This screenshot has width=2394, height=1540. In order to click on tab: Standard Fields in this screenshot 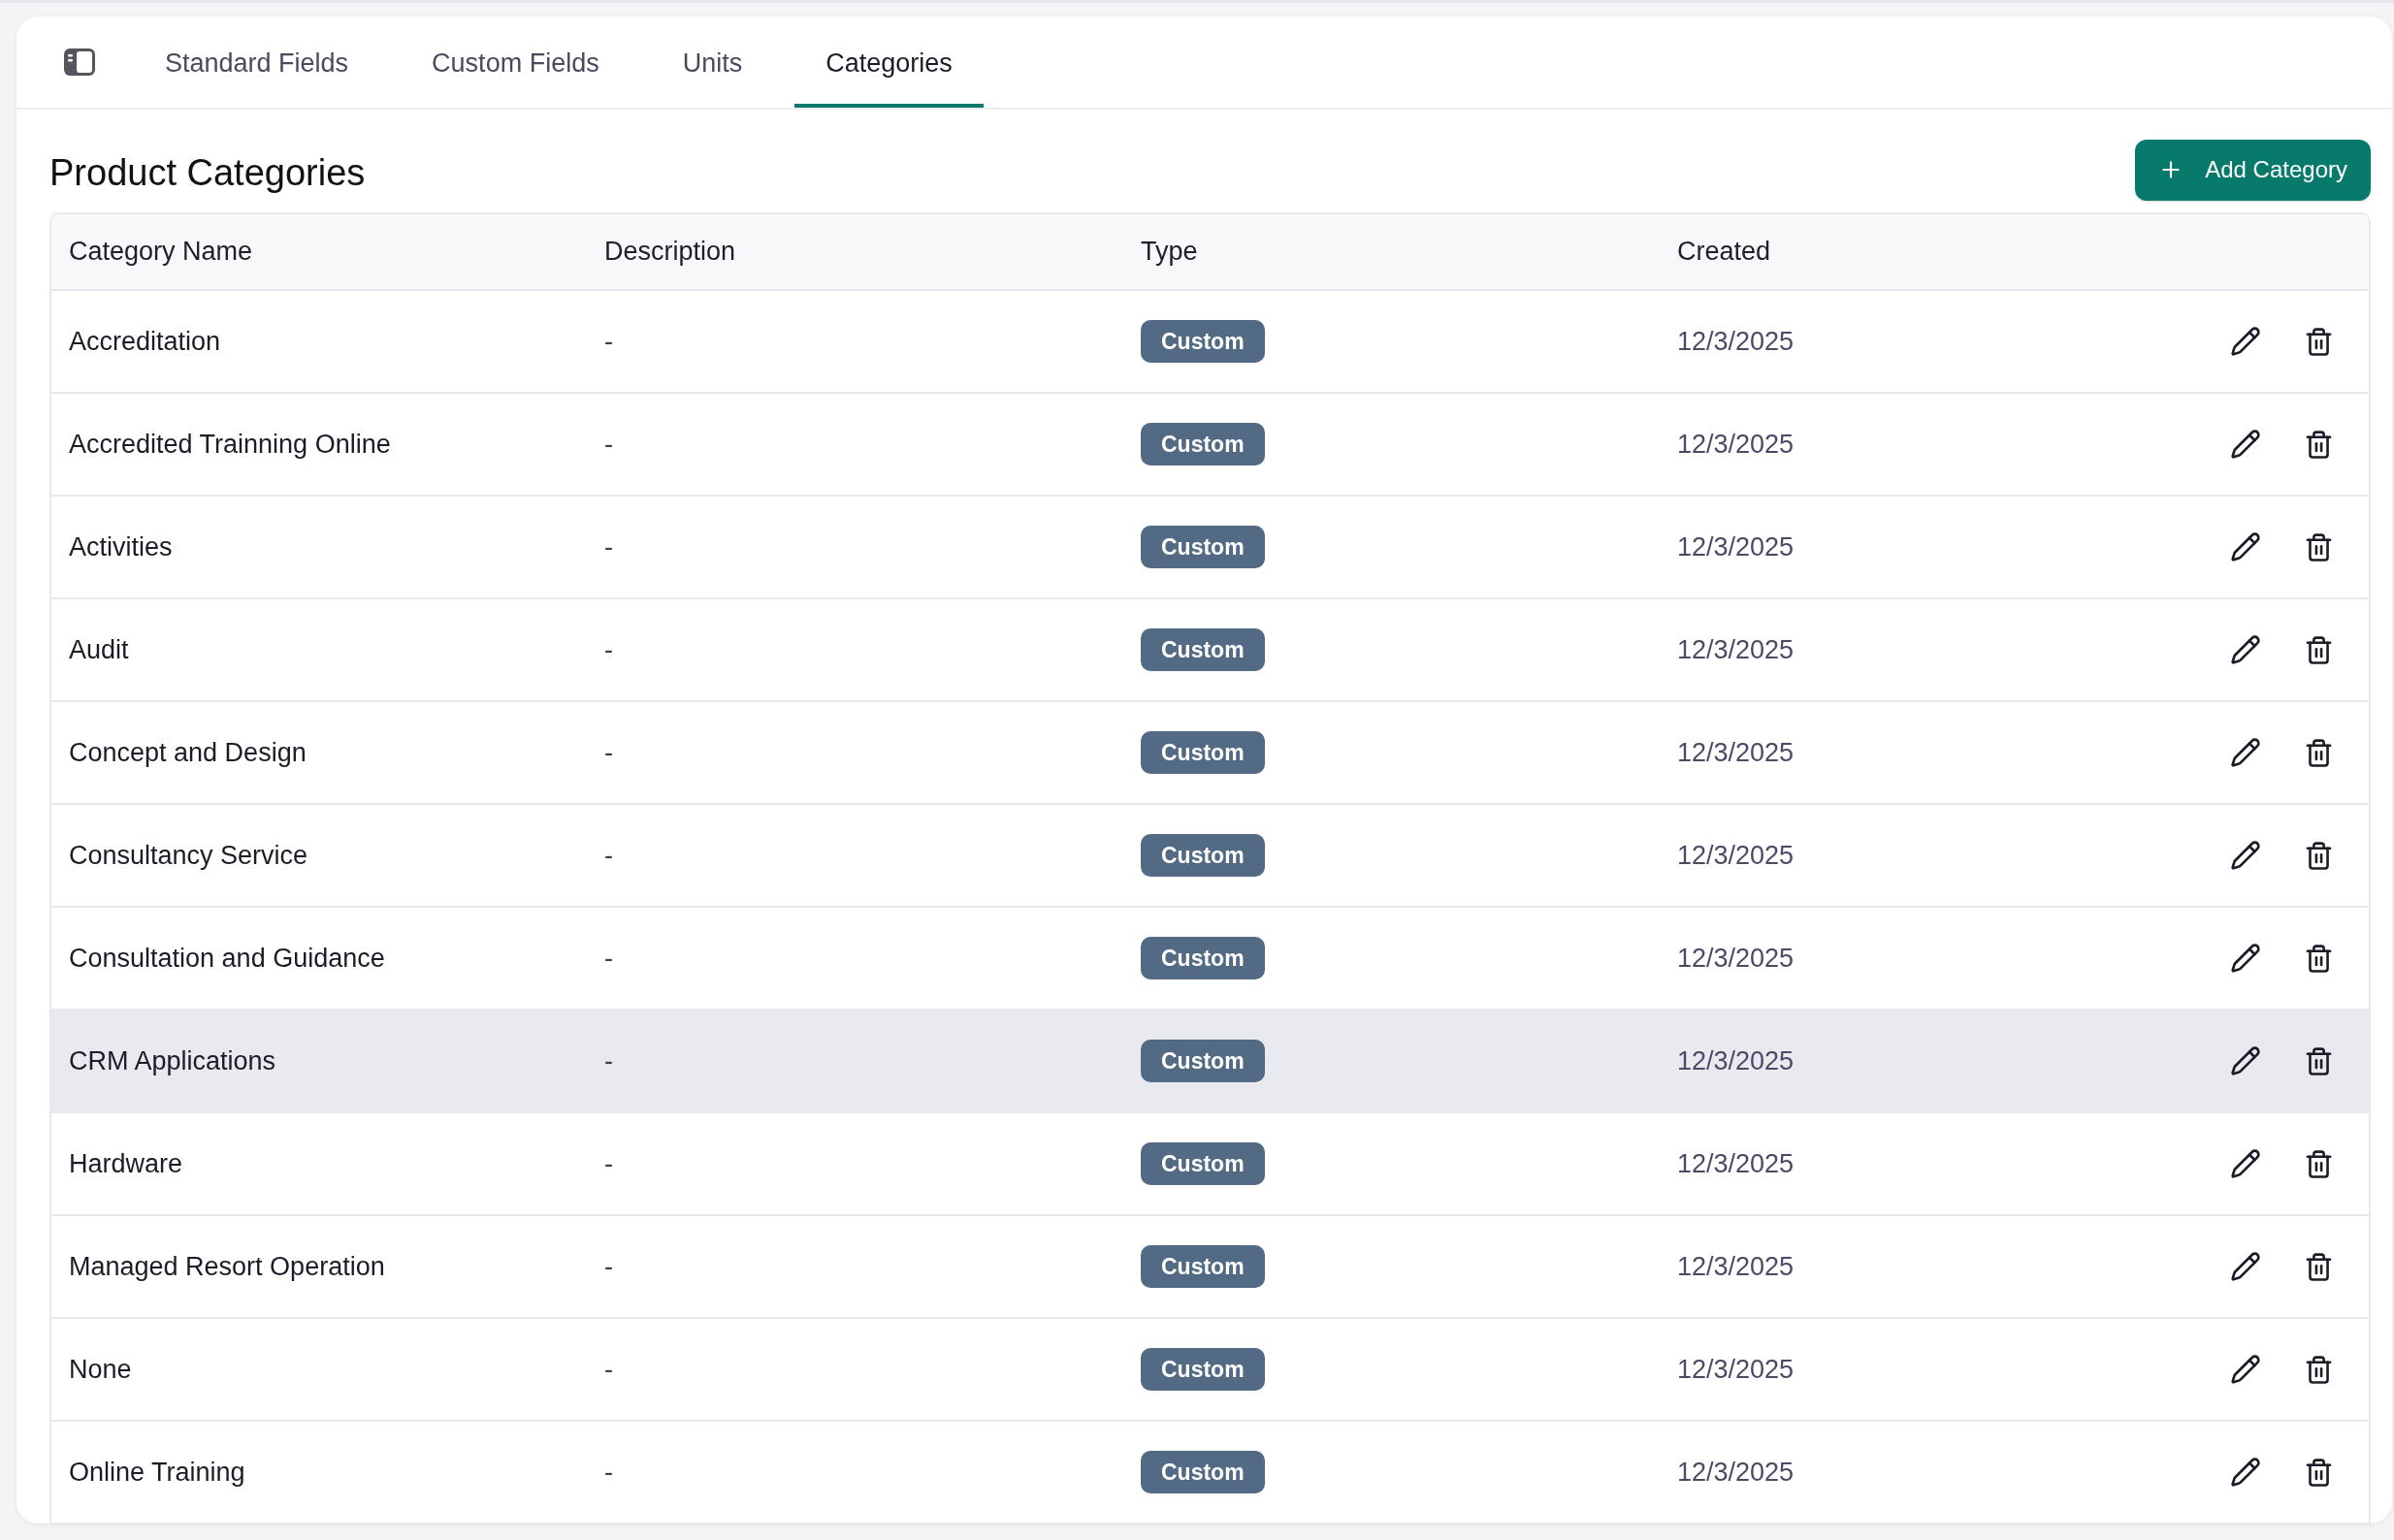, I will do `click(257, 62)`.